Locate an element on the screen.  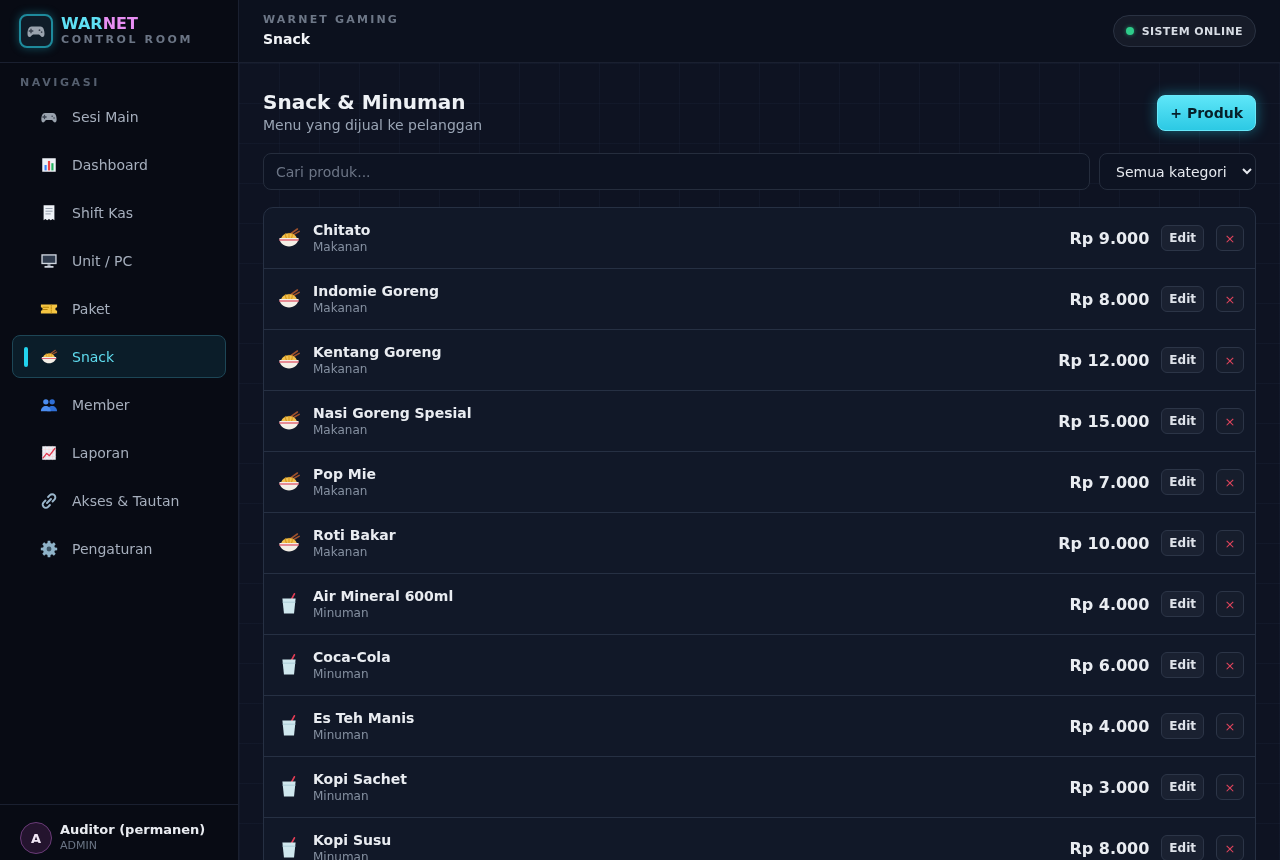
logo-title: WARNET is located at coordinates (100, 24).